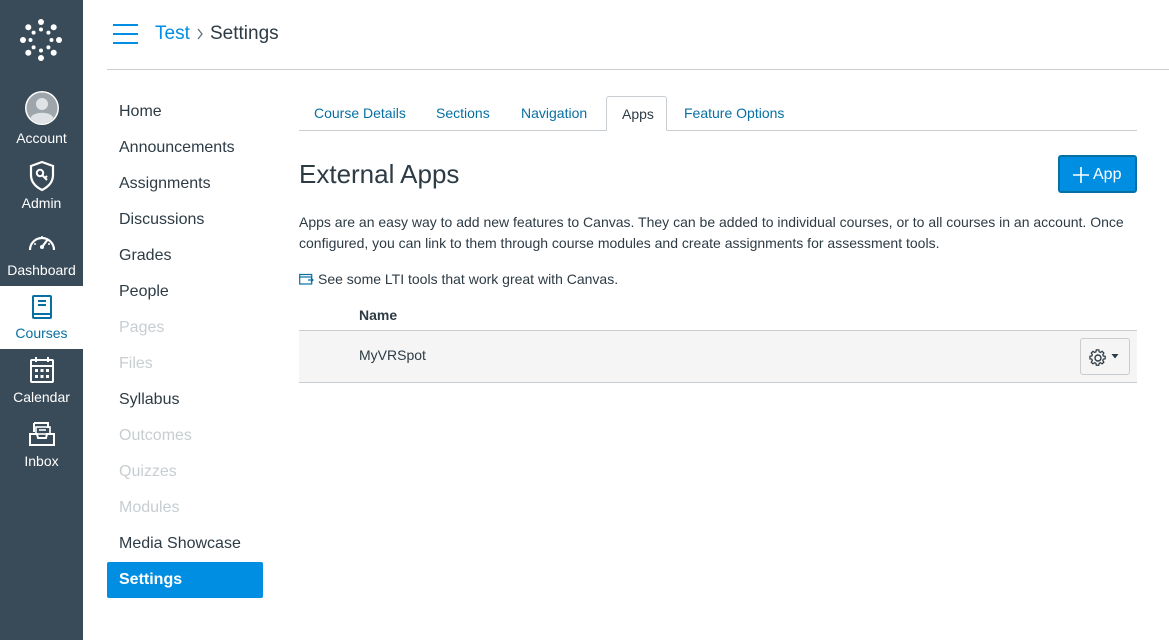  What do you see at coordinates (172, 34) in the screenshot?
I see `breadcrumb-course-link: Test` at bounding box center [172, 34].